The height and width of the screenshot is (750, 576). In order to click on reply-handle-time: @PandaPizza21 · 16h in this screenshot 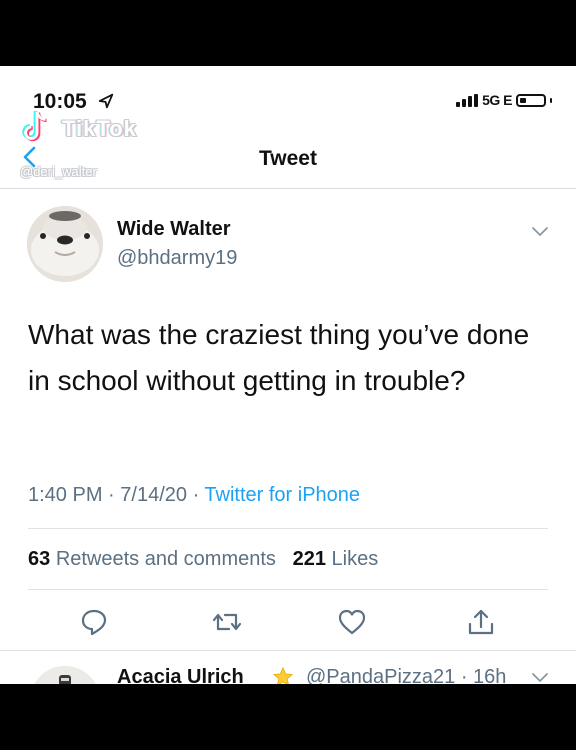, I will do `click(406, 675)`.